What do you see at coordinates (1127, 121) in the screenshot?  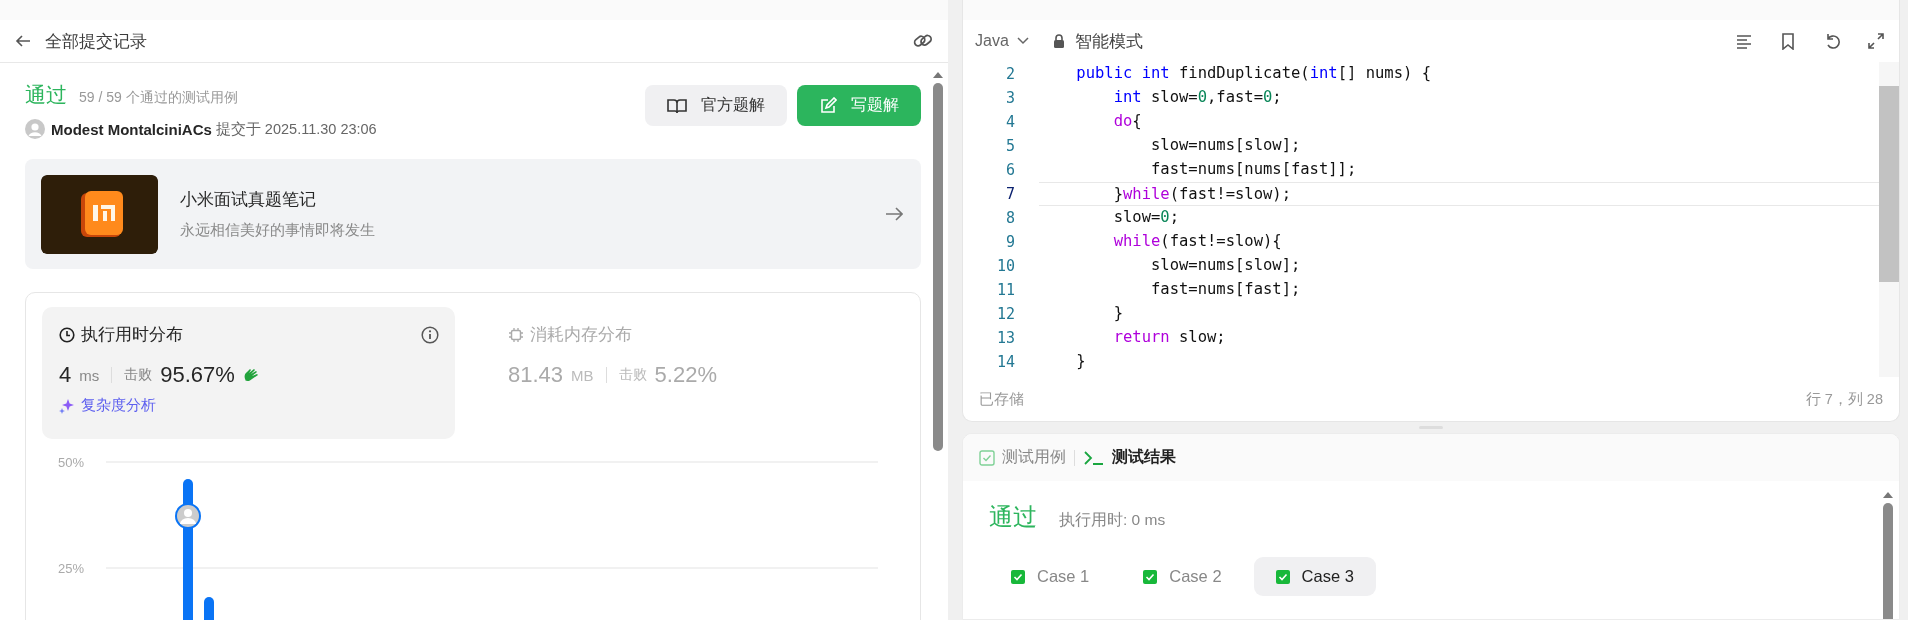 I see `code-line: do{` at bounding box center [1127, 121].